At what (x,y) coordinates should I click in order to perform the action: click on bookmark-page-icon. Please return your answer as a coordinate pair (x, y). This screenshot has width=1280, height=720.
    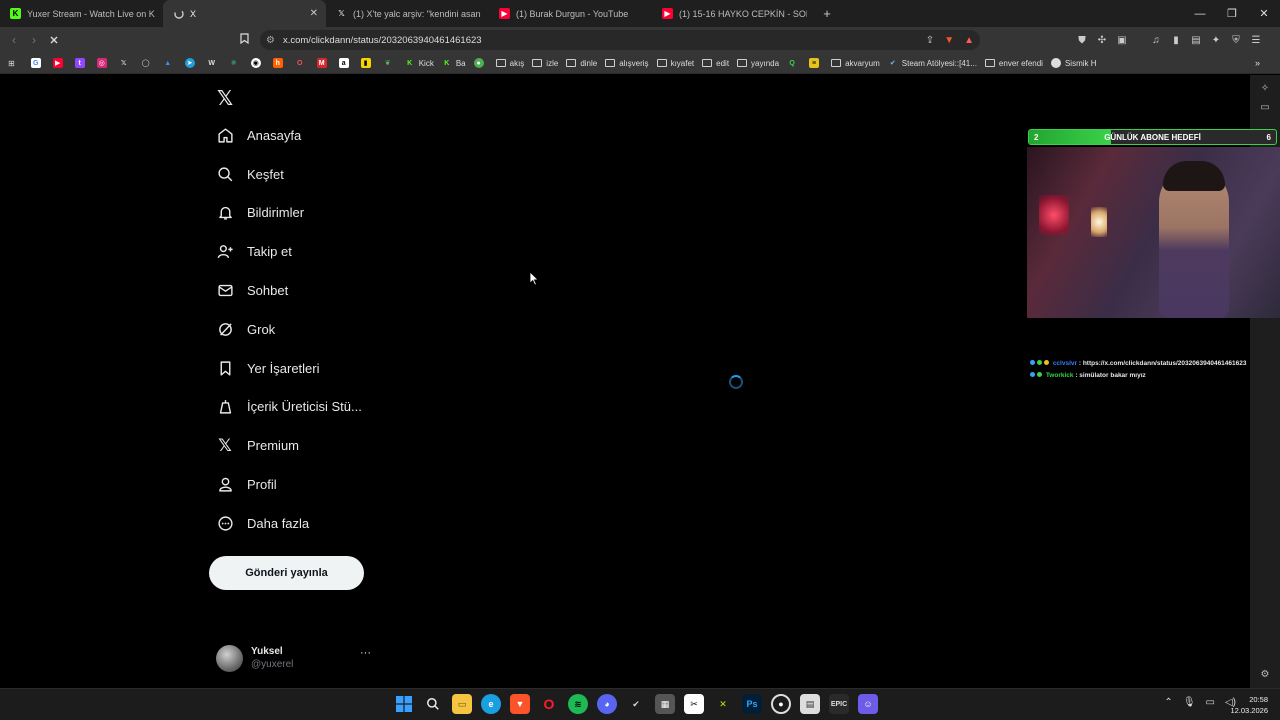
    Looking at the image, I should click on (244, 40).